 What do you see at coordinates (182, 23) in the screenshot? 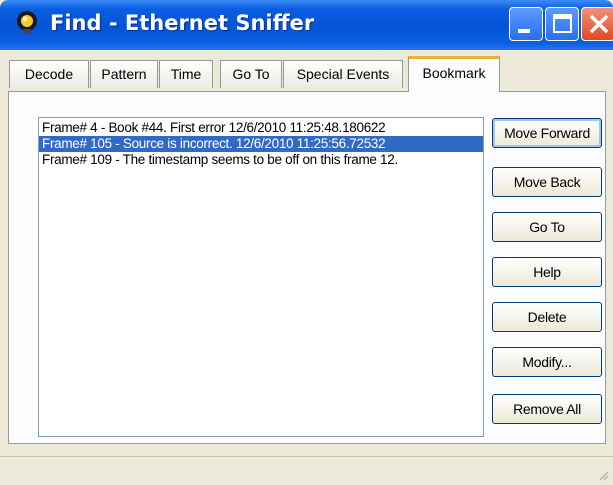
I see `window-title: Find - Ethernet Sniffer` at bounding box center [182, 23].